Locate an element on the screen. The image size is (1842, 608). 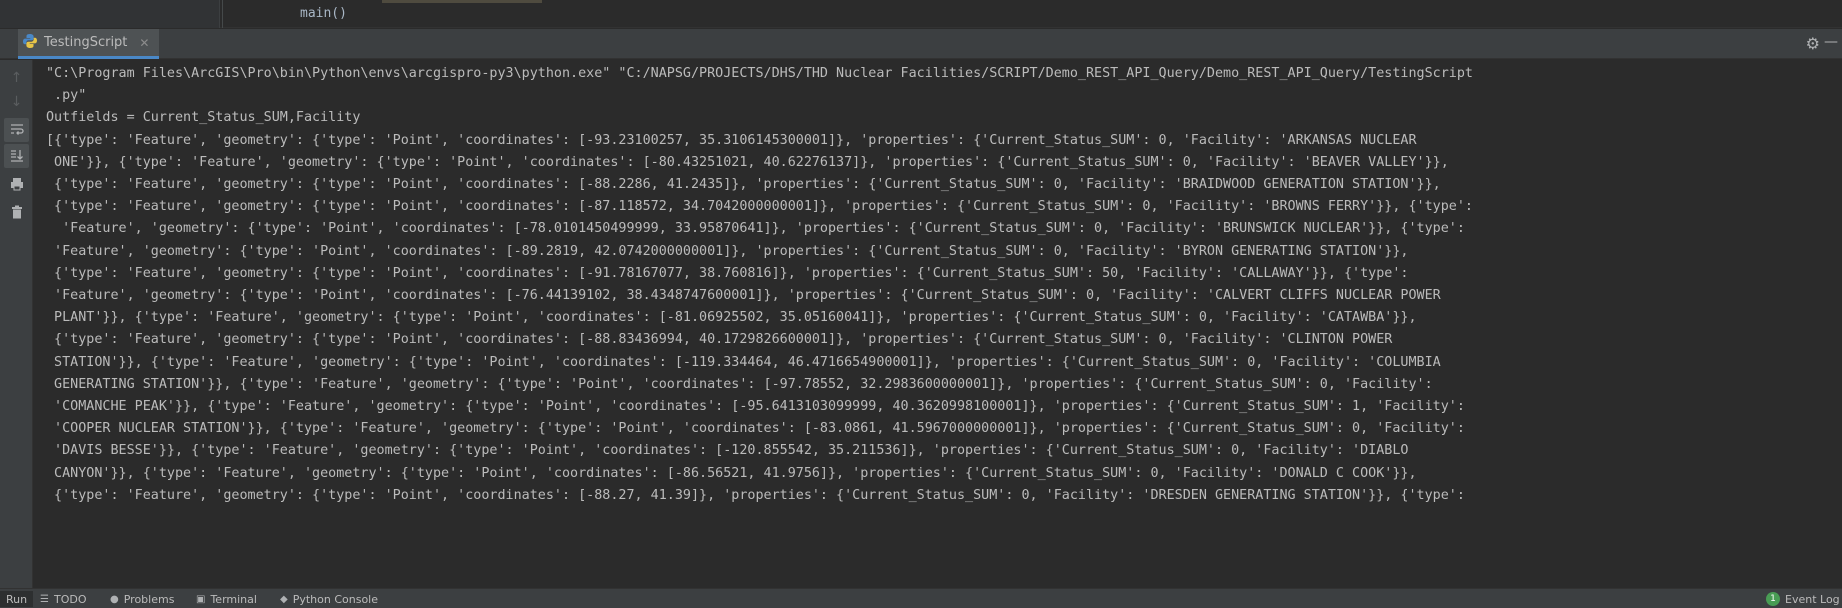
terminal-label: Terminal is located at coordinates (233, 599).